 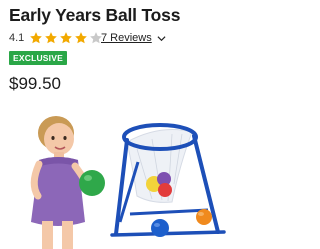 What do you see at coordinates (126, 38) in the screenshot?
I see `reviews-label: 7 Reviews` at bounding box center [126, 38].